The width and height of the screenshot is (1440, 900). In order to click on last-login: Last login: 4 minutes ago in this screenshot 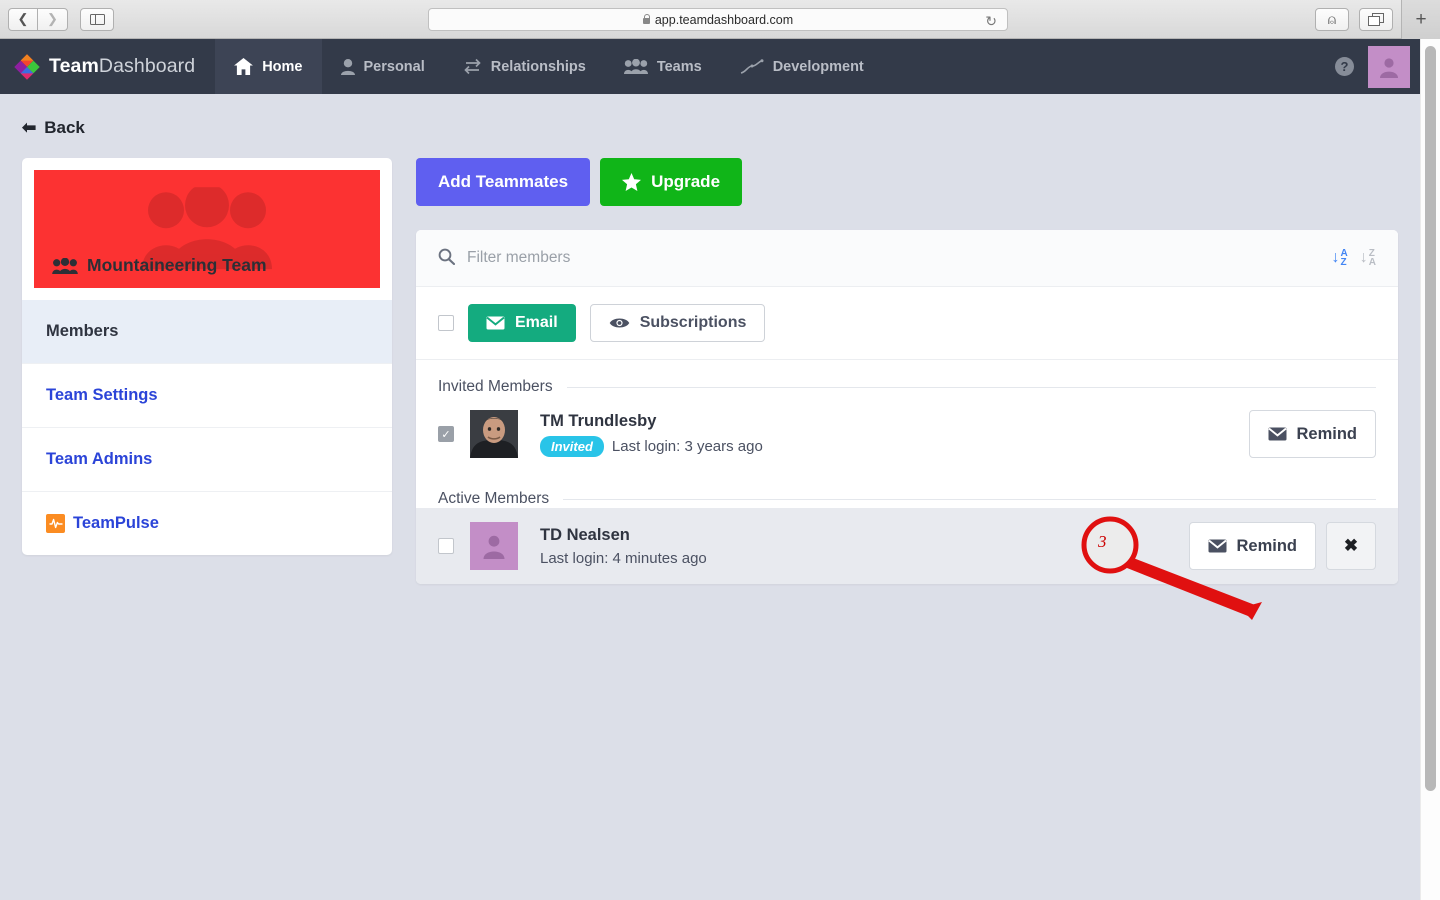, I will do `click(623, 558)`.